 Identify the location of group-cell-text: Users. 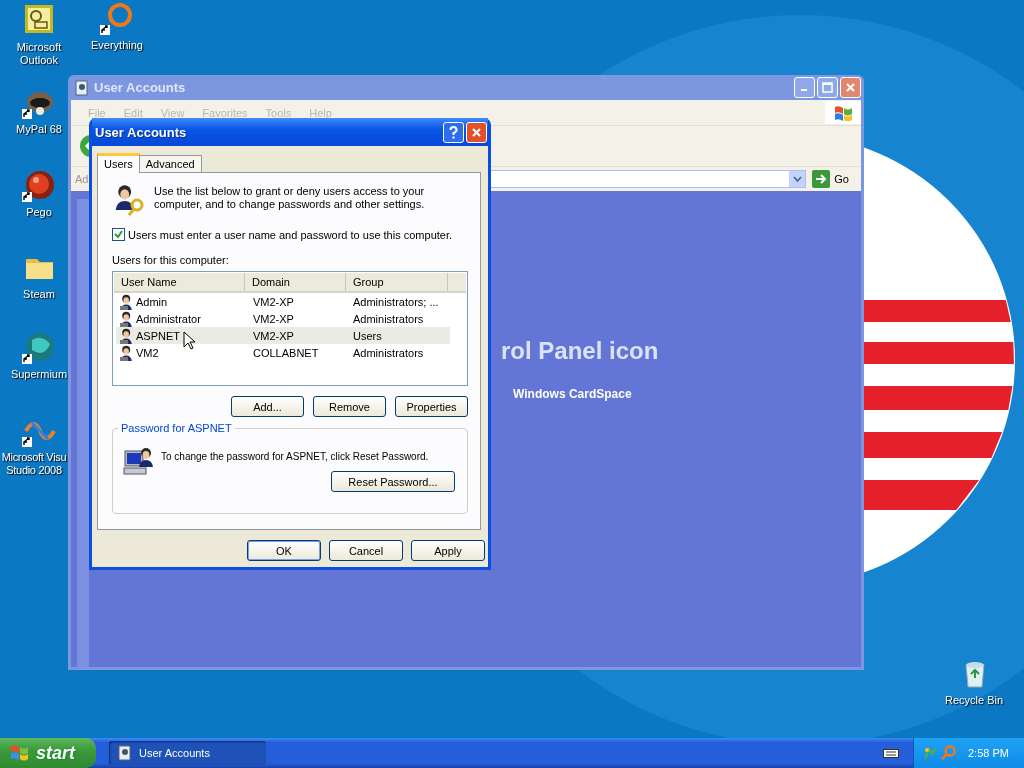
(367, 335).